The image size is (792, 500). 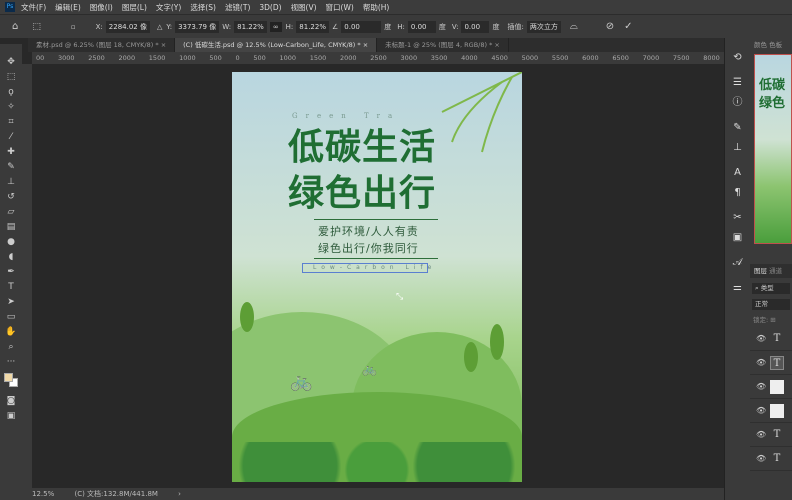 What do you see at coordinates (610, 26) in the screenshot?
I see `cancel-transform-icon: ⊘` at bounding box center [610, 26].